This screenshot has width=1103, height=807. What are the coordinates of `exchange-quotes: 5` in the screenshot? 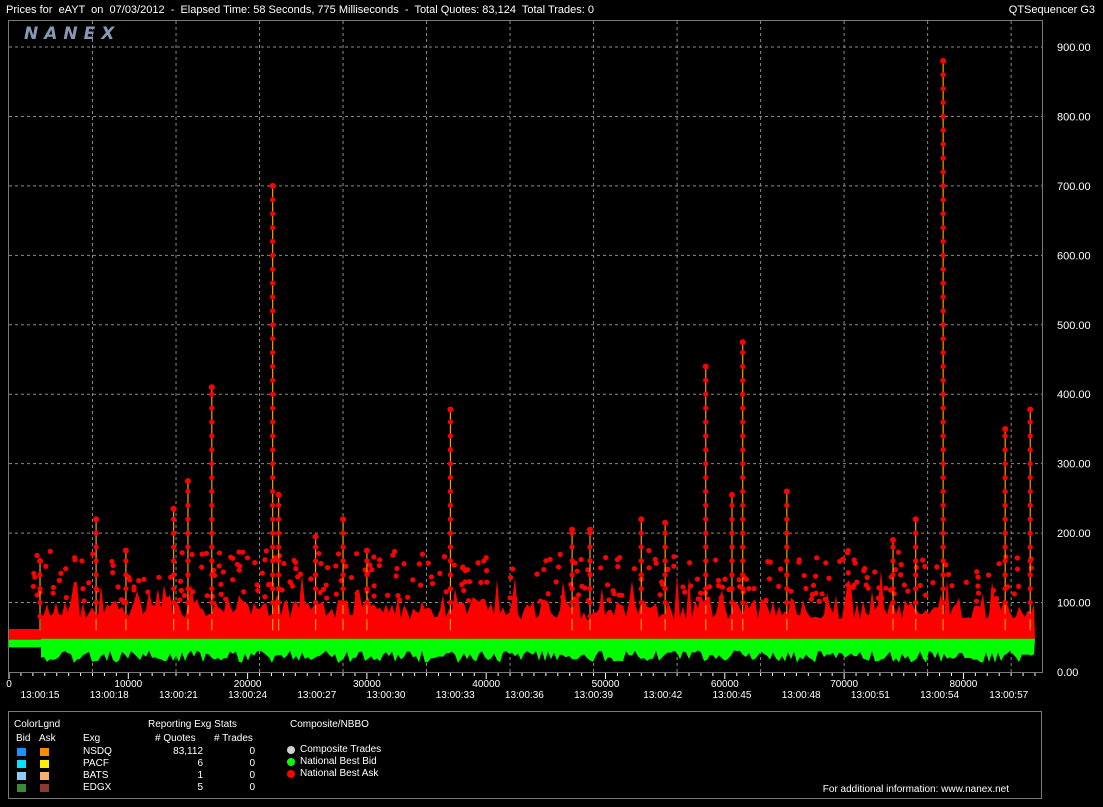 It's located at (200, 787).